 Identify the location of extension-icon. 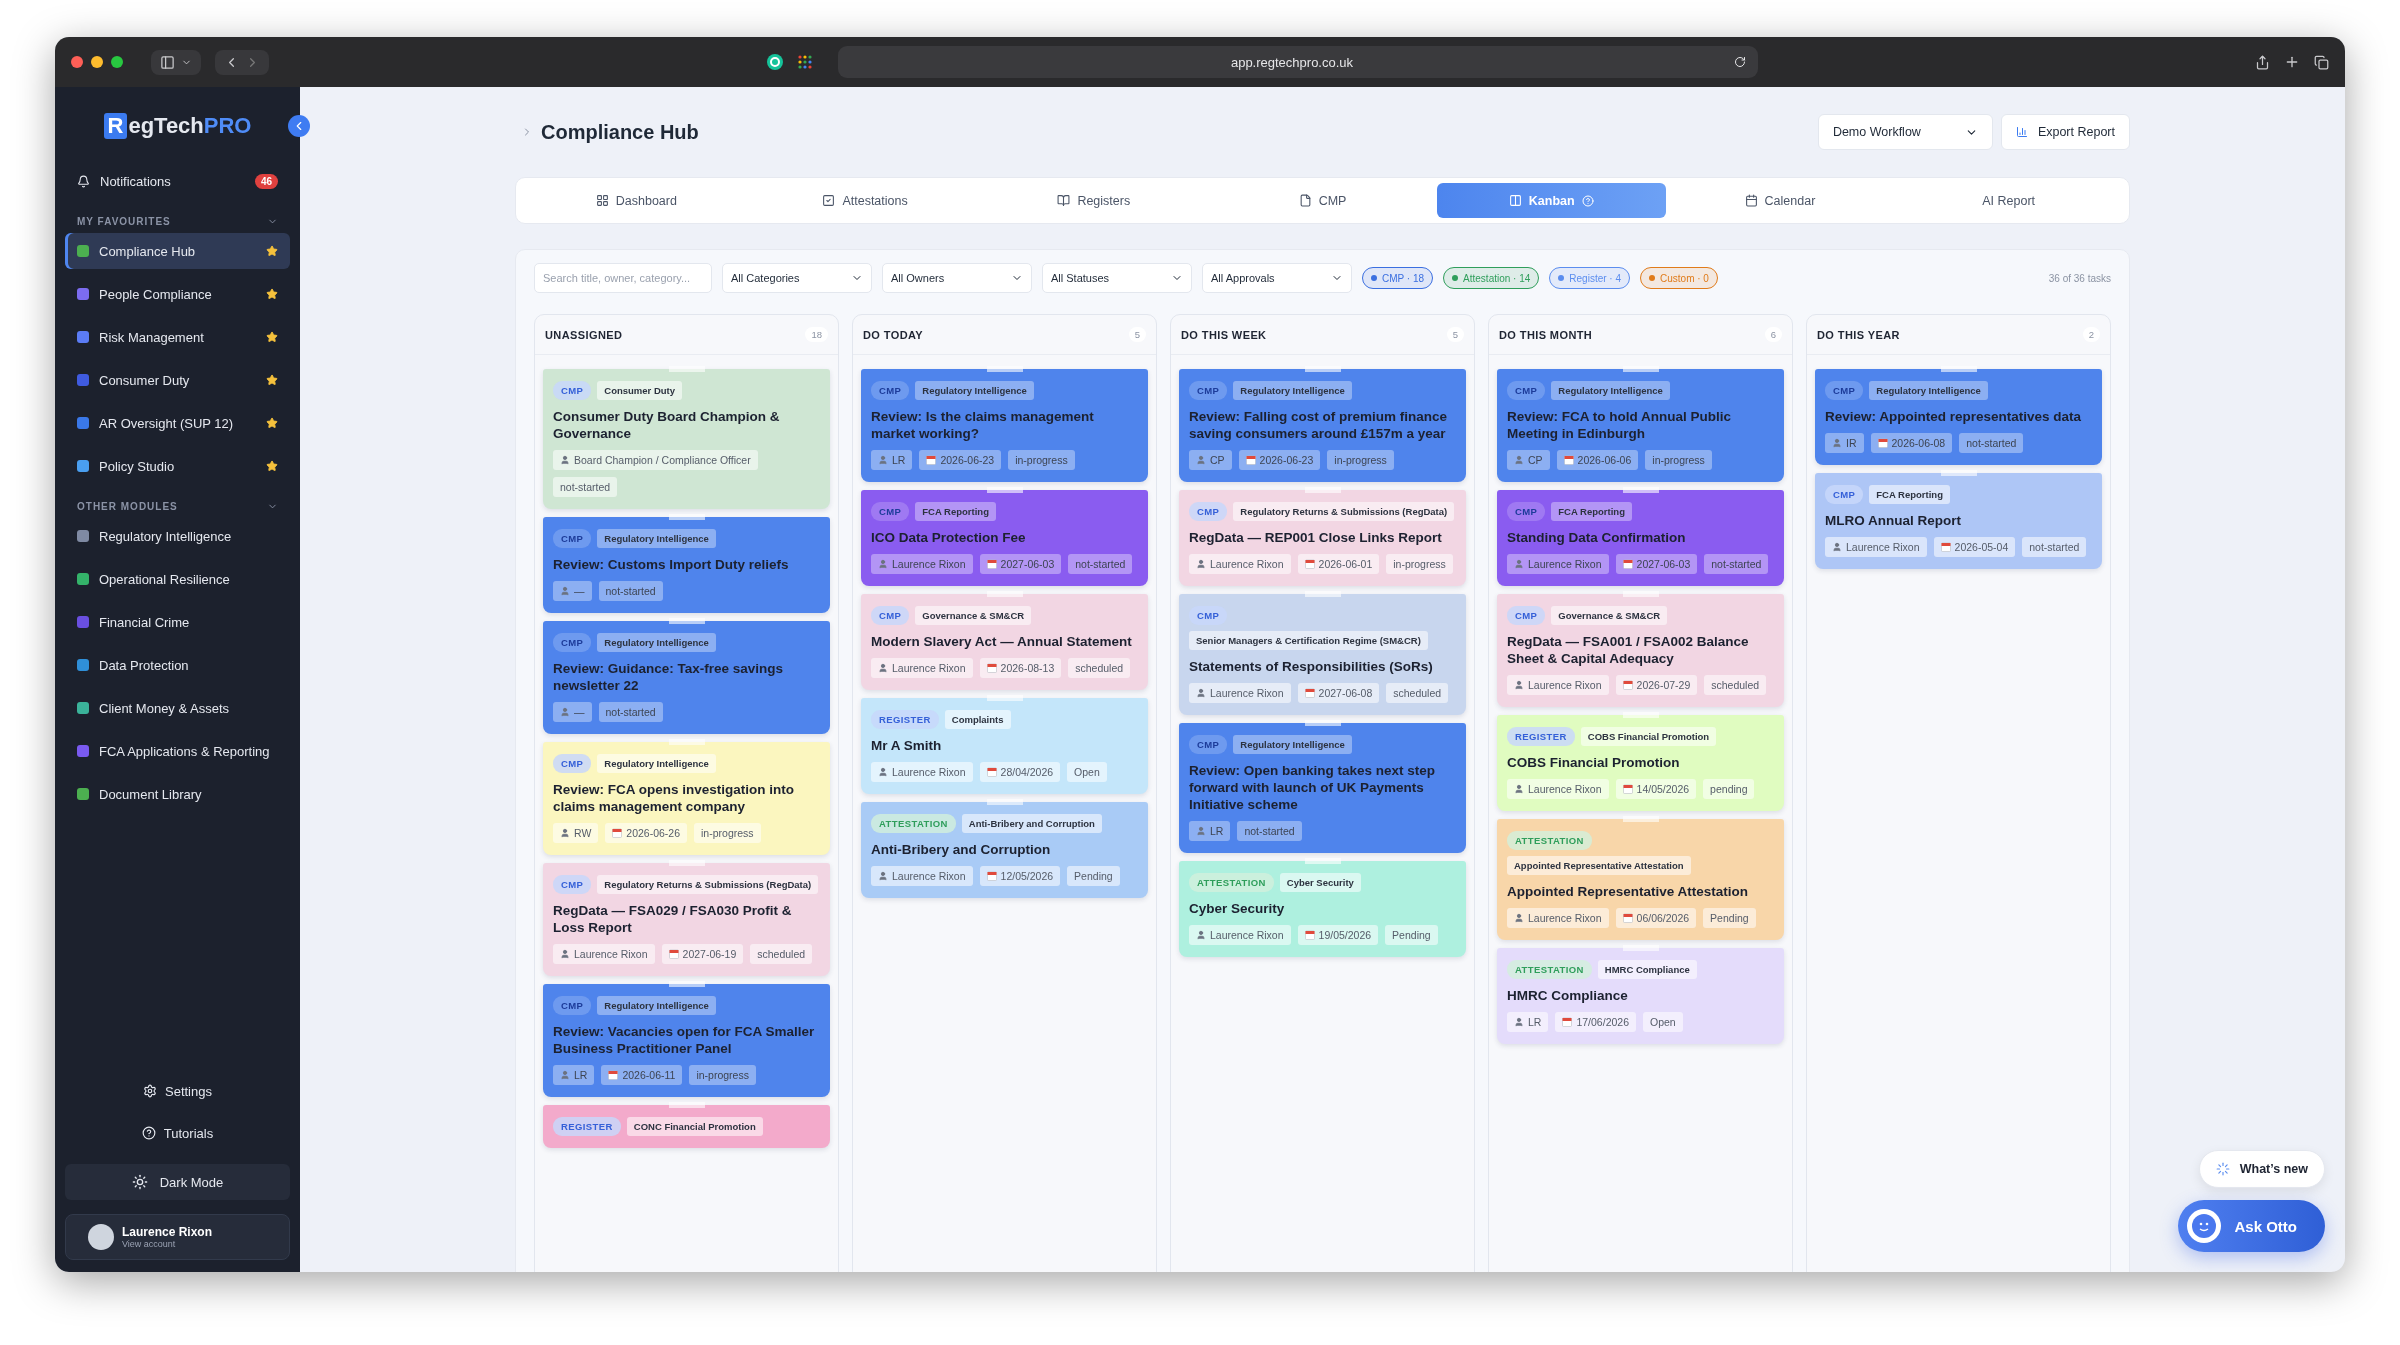
(775, 62).